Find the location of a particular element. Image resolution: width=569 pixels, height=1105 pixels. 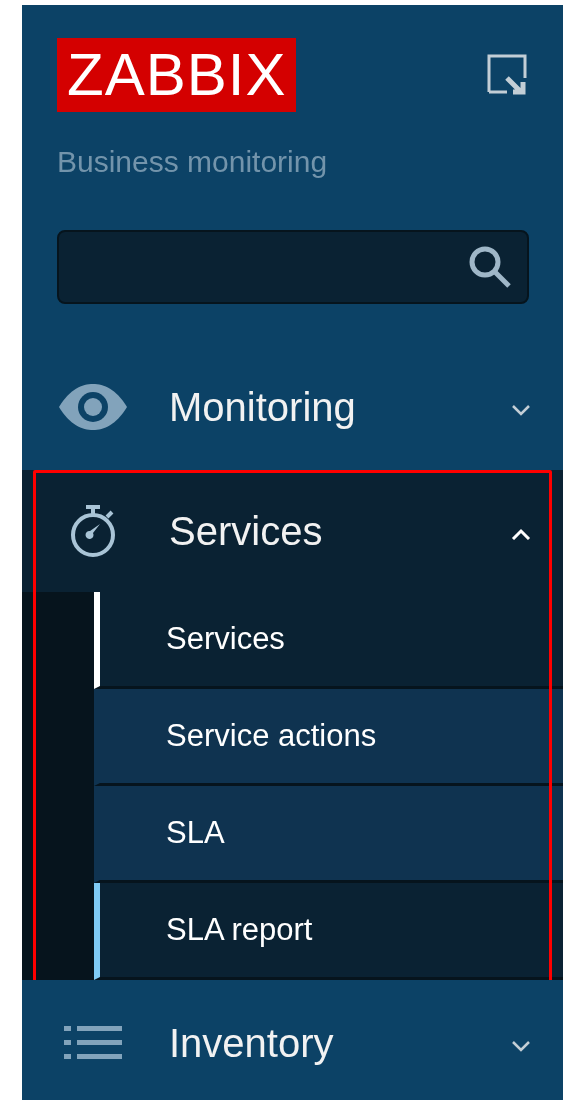

submenu-item: Service actions is located at coordinates (328, 737).